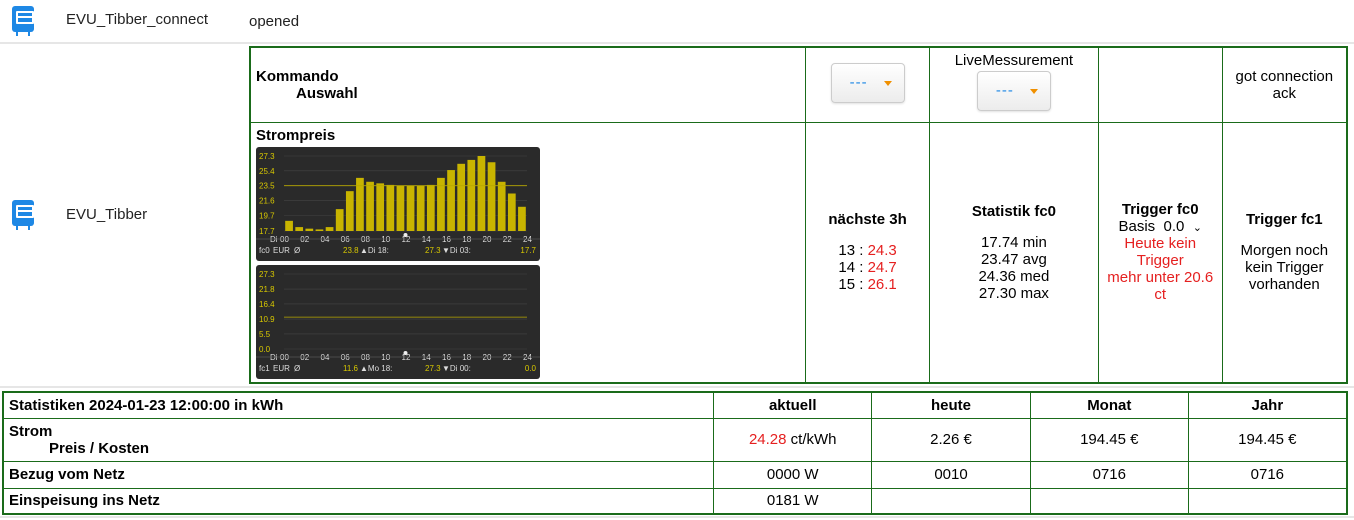 Image resolution: width=1354 pixels, height=520 pixels. Describe the element at coordinates (1013, 259) in the screenshot. I see `stat-avg: 23.47 avg` at that location.